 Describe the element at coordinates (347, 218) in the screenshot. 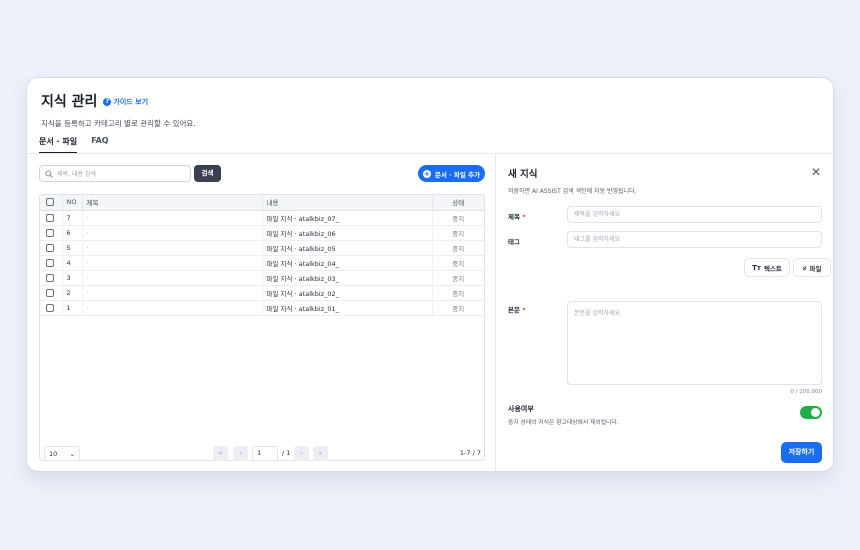

I see `row-content: 파일 지식 · atalkbiz_07_` at that location.